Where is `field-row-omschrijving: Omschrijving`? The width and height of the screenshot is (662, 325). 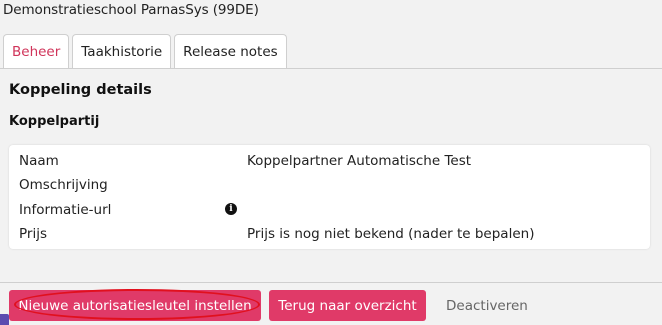
field-row-omschrijving: Omschrijving is located at coordinates (329, 187).